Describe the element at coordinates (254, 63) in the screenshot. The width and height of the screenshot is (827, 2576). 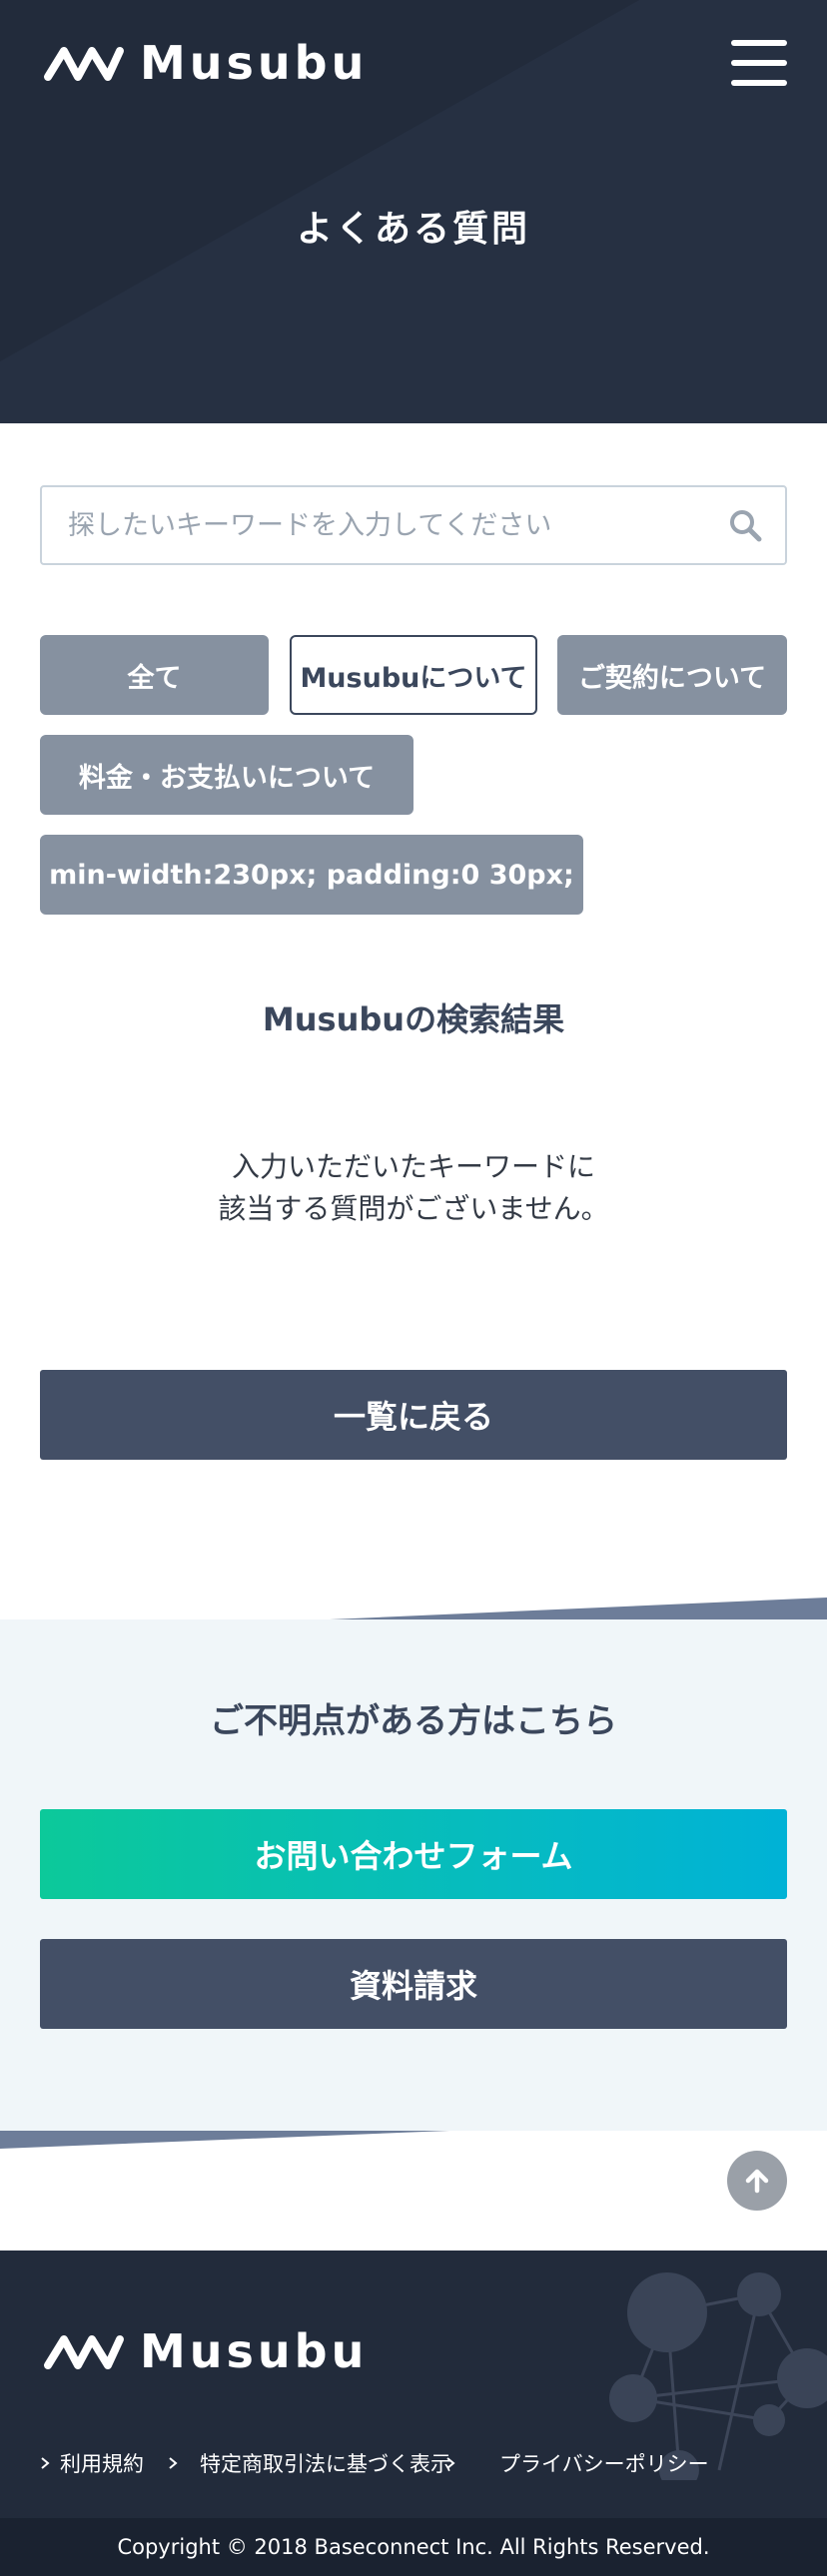
I see `logo-text: Musubu` at that location.